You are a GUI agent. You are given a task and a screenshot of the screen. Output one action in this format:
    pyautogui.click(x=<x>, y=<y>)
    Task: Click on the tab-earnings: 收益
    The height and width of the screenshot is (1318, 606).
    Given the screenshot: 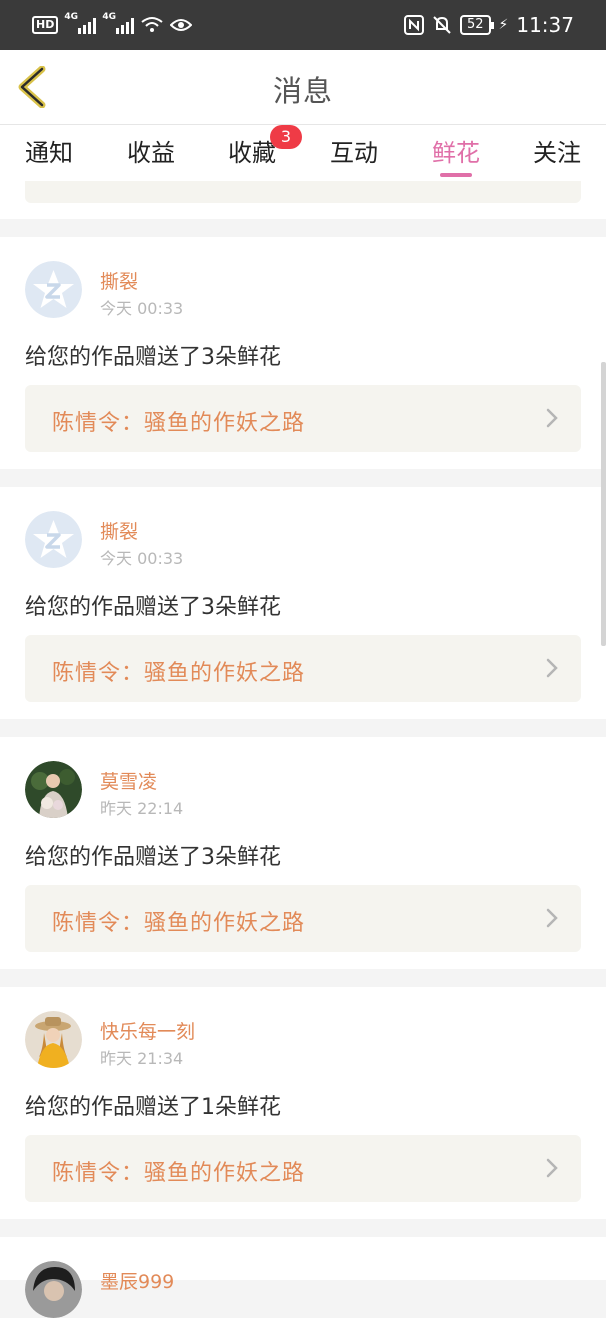 What is the action you would take?
    pyautogui.click(x=151, y=150)
    